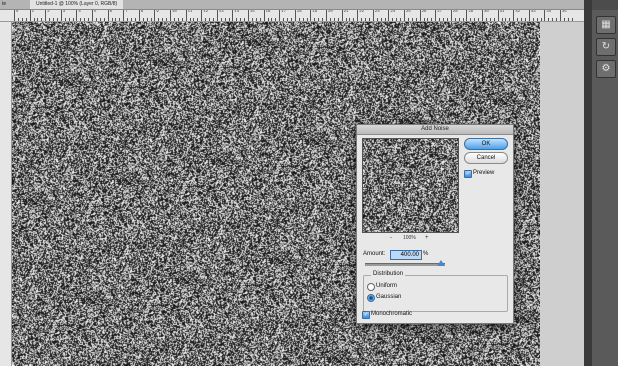  I want to click on history-icon: ▦, so click(606, 25).